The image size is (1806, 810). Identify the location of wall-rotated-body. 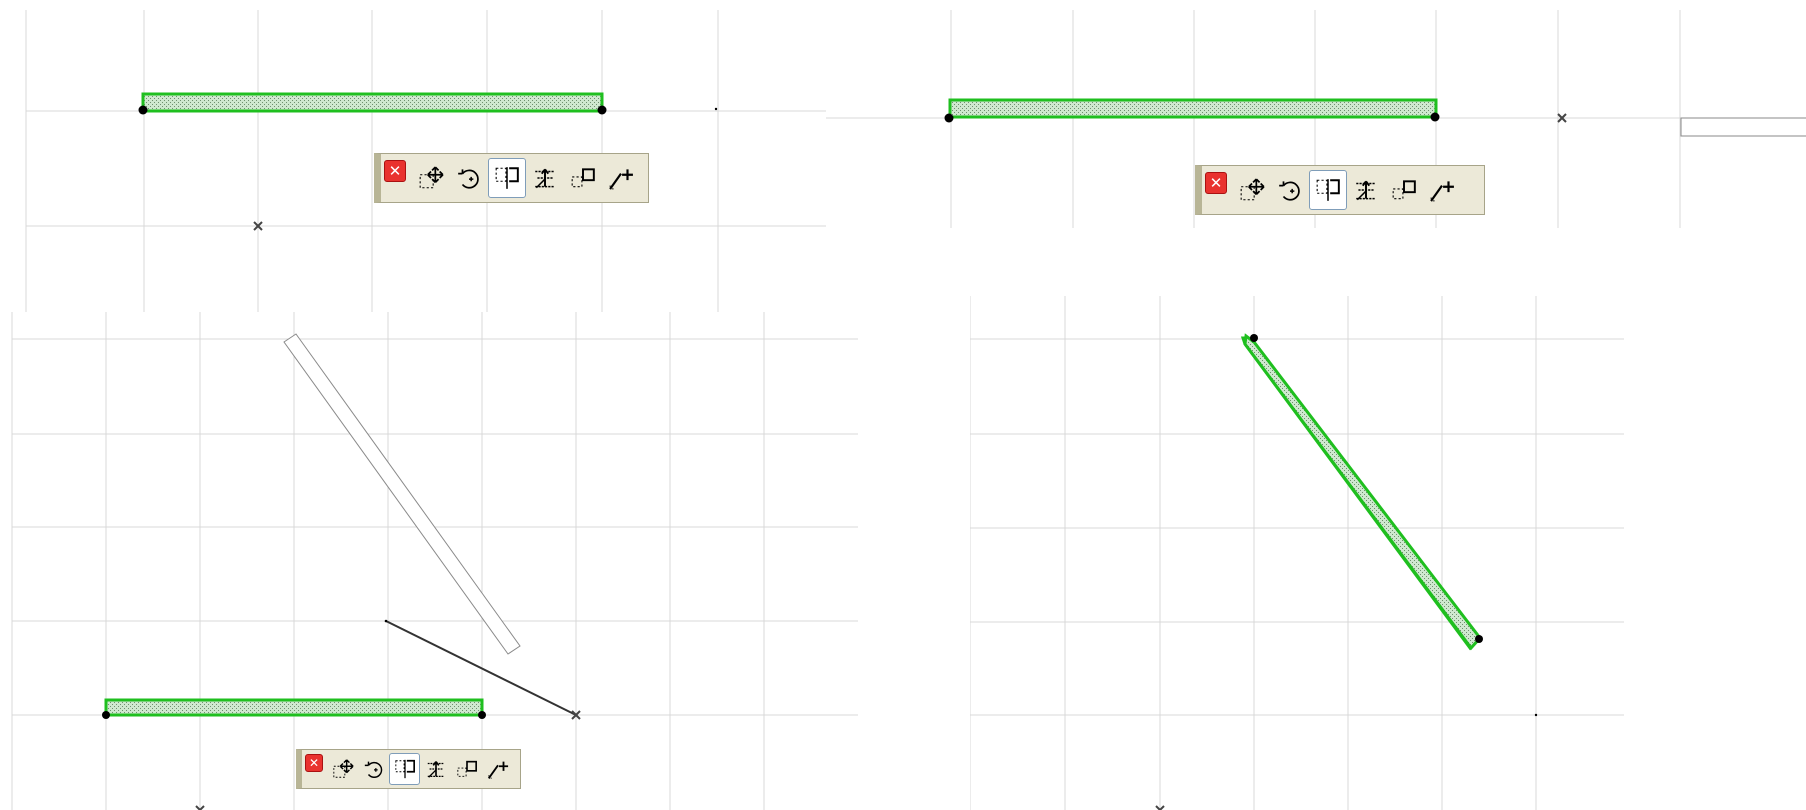
(1362, 492).